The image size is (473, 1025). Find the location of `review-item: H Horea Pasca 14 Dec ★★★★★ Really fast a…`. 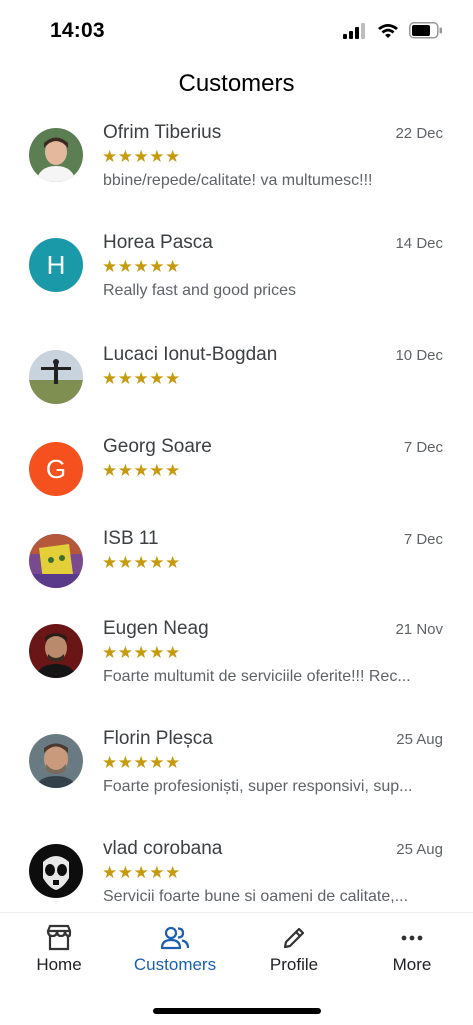

review-item: H Horea Pasca 14 Dec ★★★★★ Really fast a… is located at coordinates (236, 272).